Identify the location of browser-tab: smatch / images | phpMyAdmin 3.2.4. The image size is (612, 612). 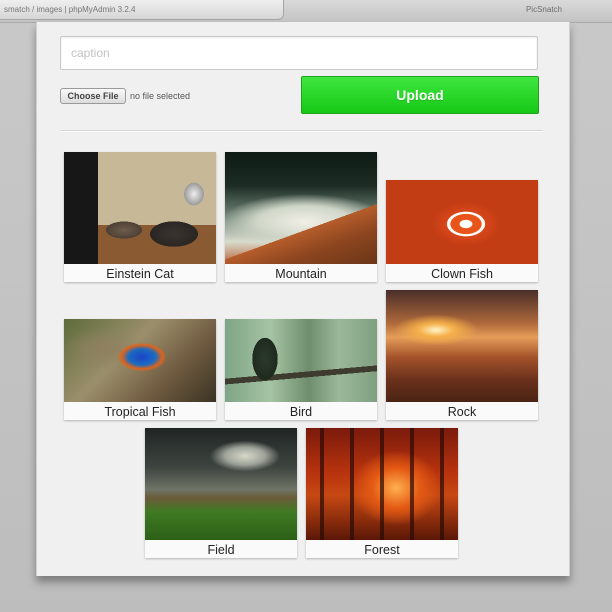
(142, 10).